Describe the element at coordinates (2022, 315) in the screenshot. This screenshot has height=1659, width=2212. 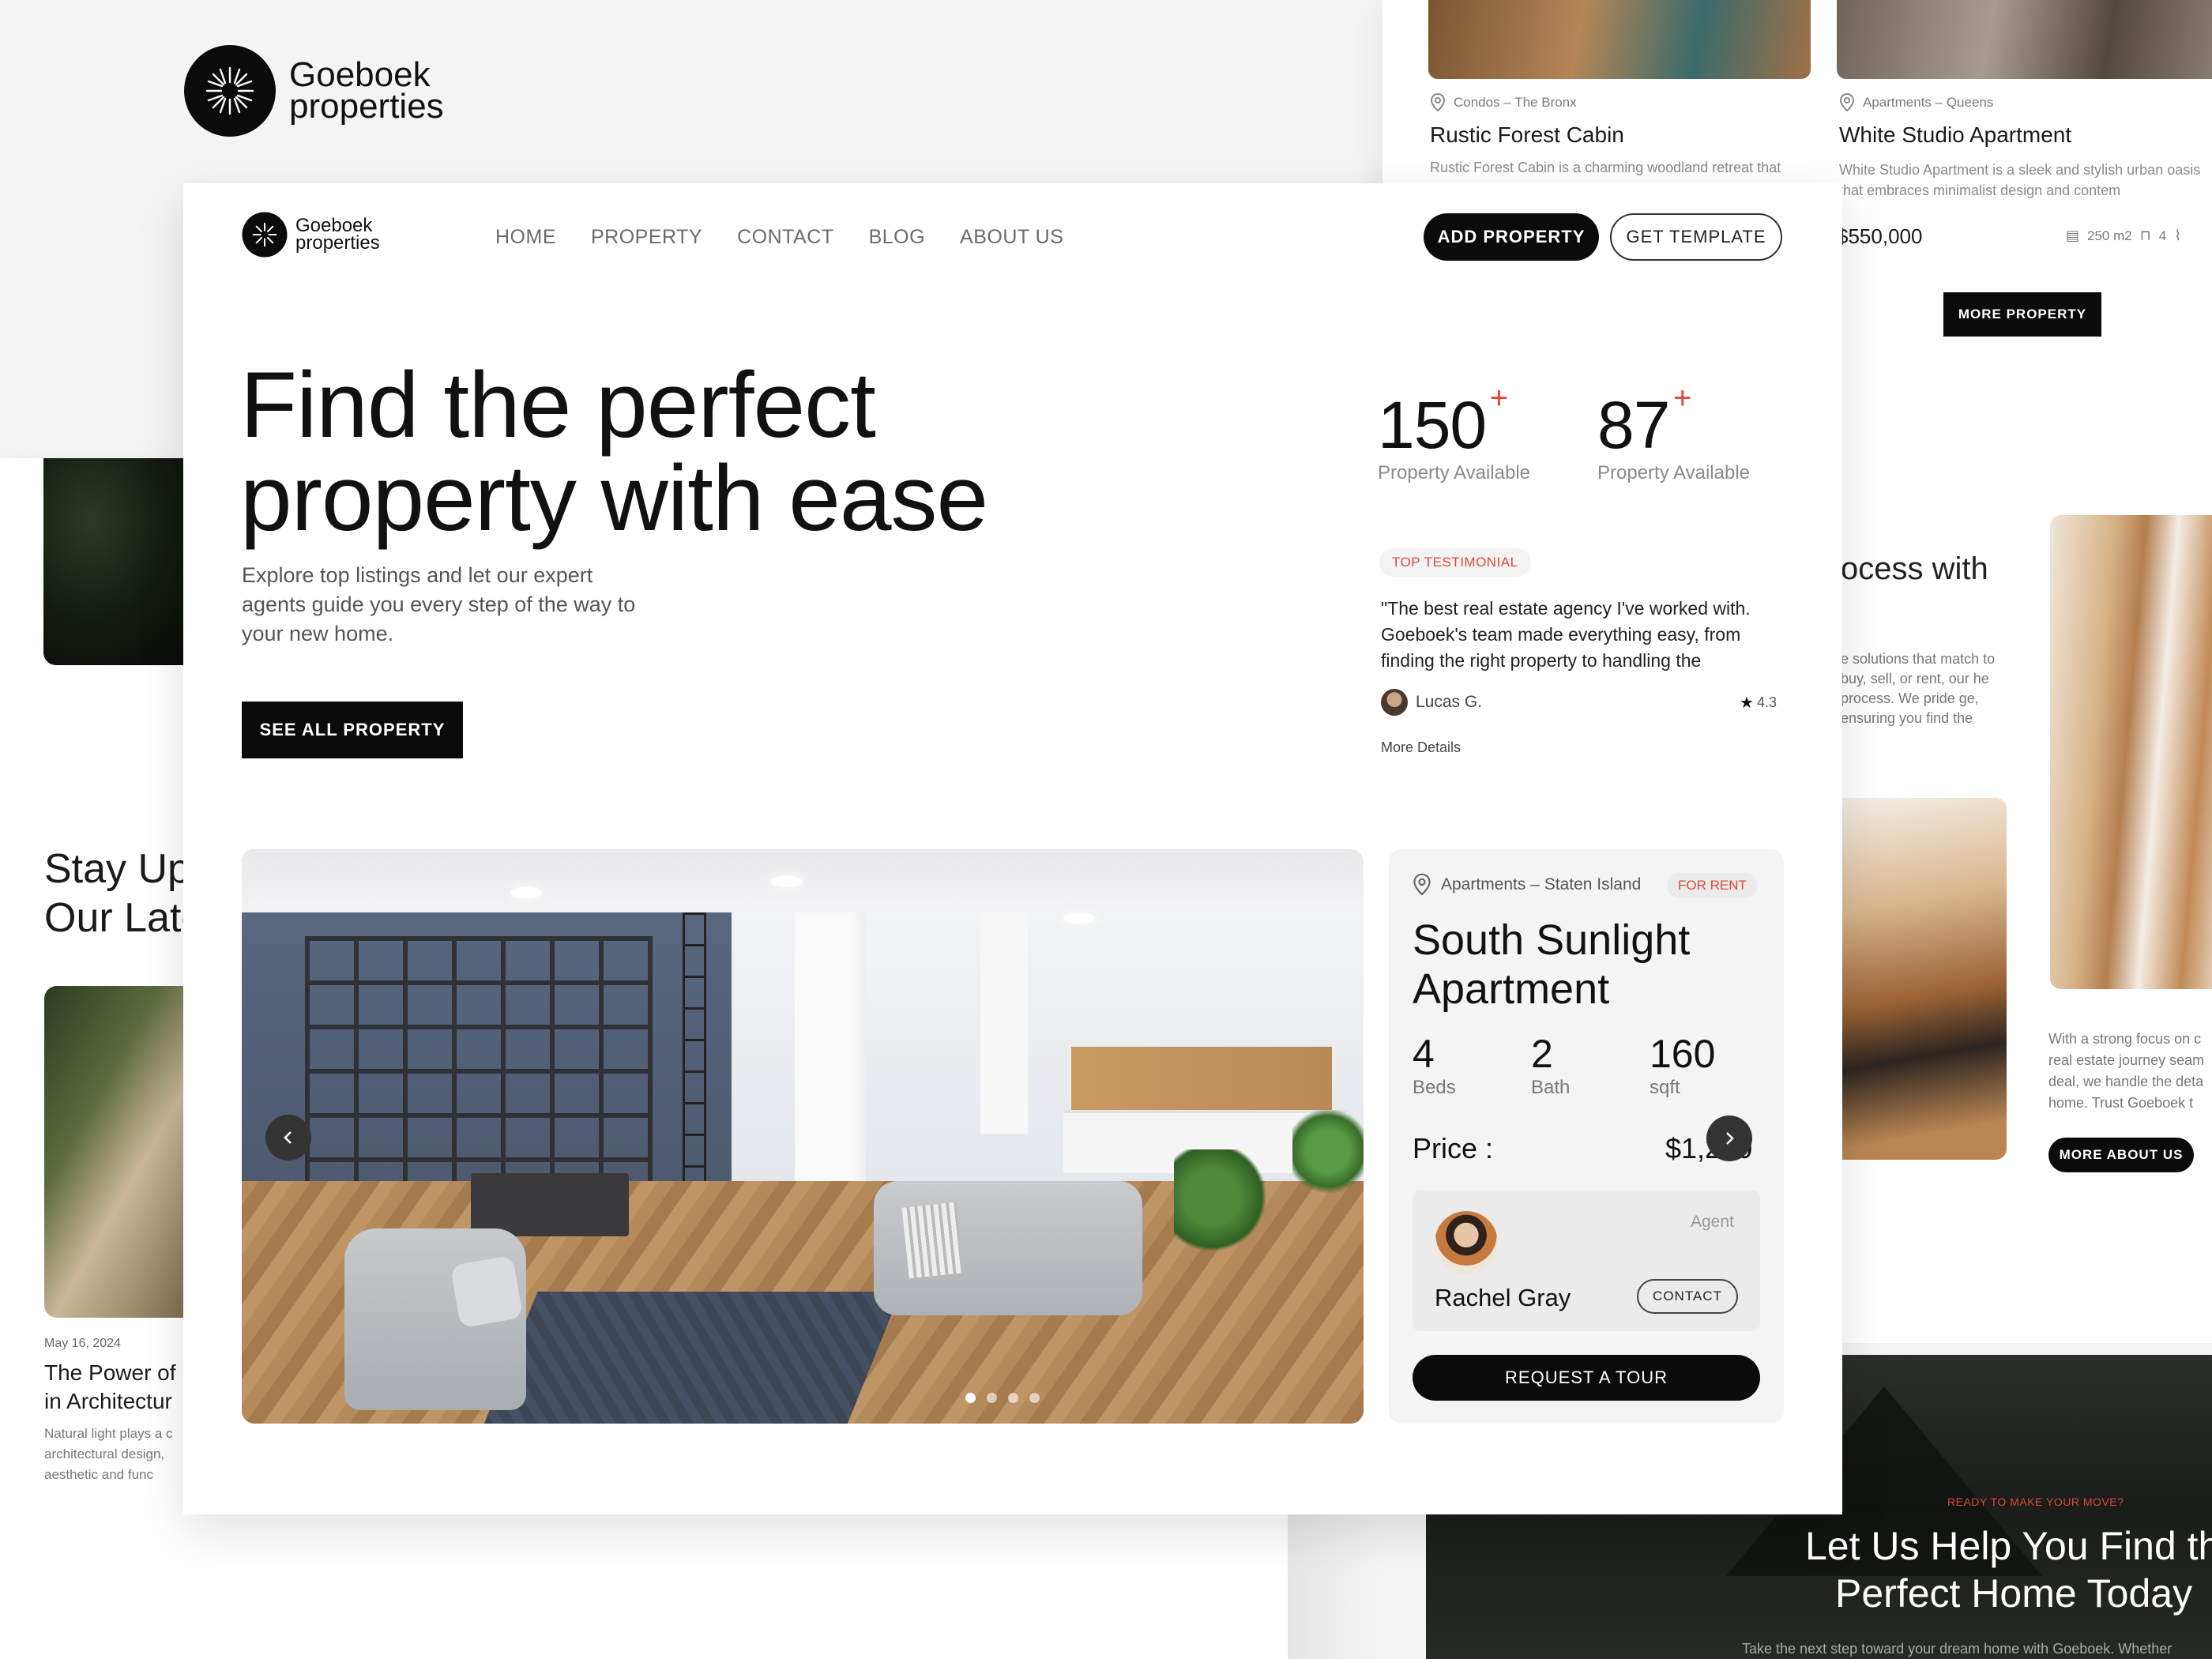
I see `more-property-button: MORE PROPERTY` at that location.